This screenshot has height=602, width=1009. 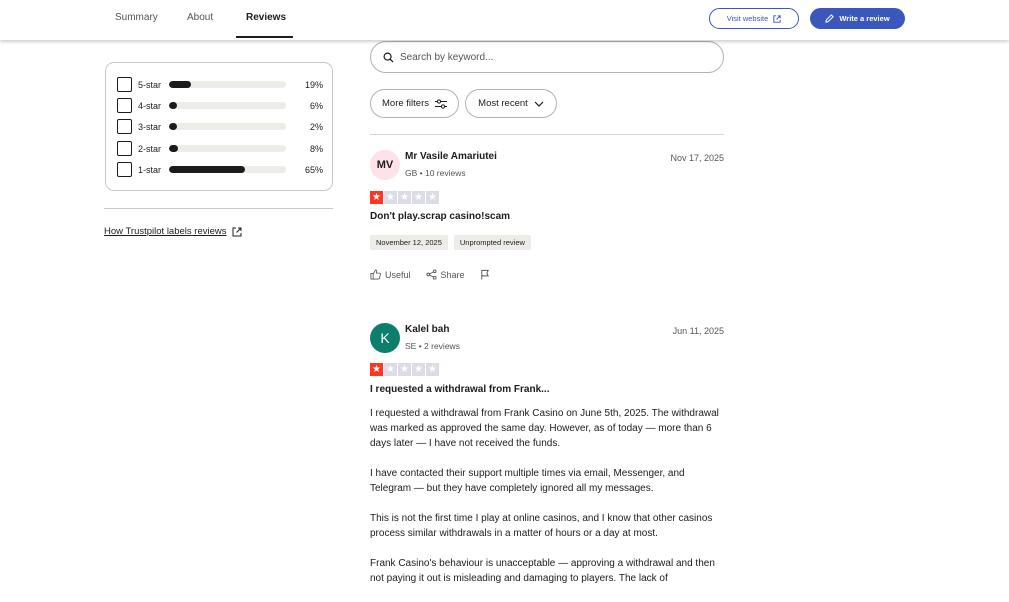 I want to click on thumbs-up-icon, so click(x=375, y=274).